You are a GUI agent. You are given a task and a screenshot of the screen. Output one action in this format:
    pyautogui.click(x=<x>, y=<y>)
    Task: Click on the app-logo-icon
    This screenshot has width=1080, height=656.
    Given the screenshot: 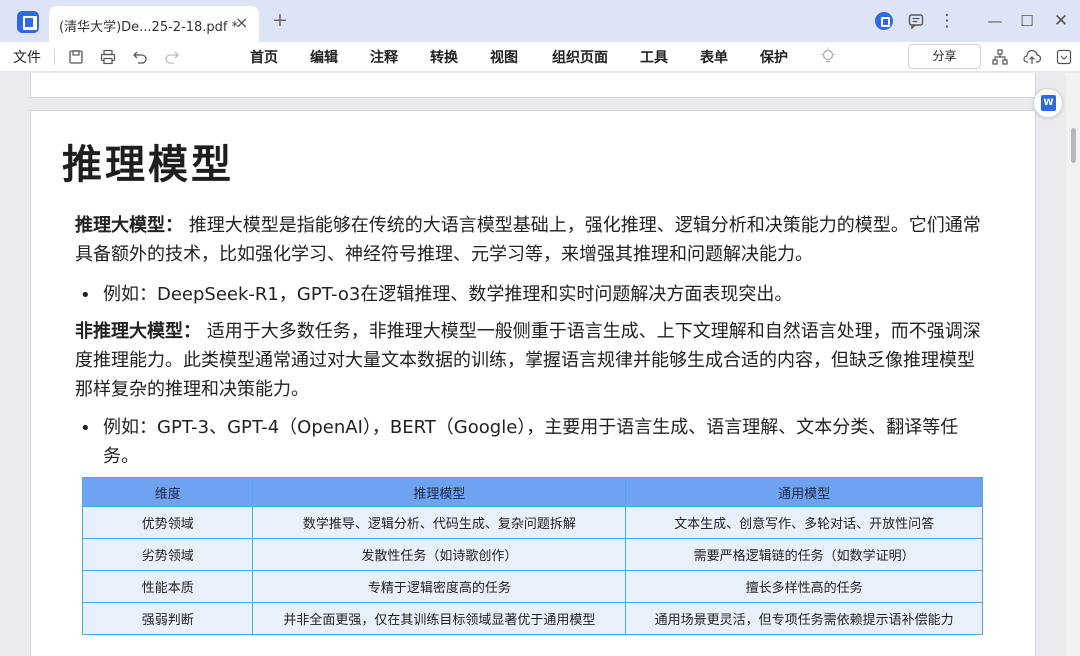 What is the action you would take?
    pyautogui.click(x=28, y=22)
    